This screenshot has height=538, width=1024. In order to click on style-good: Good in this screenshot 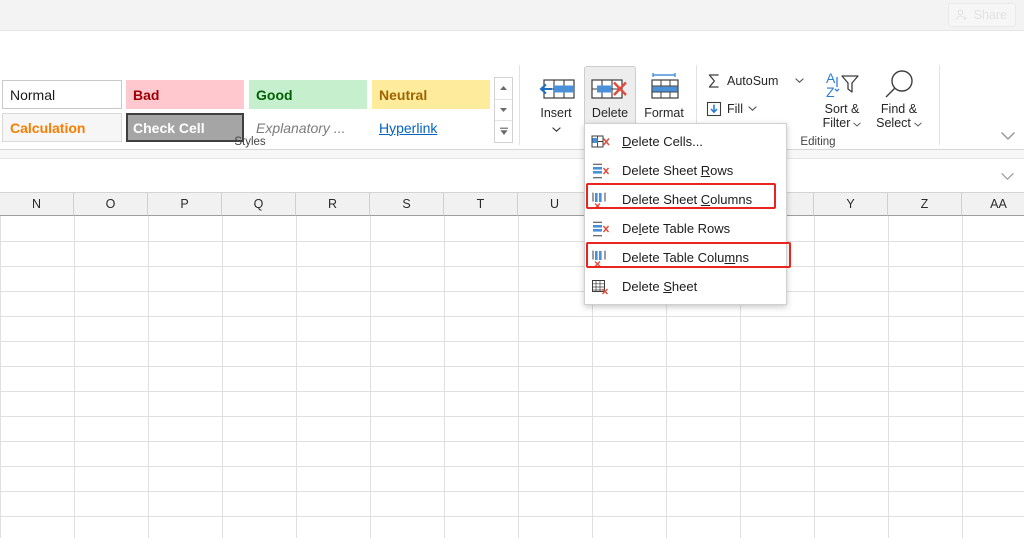, I will do `click(308, 94)`.